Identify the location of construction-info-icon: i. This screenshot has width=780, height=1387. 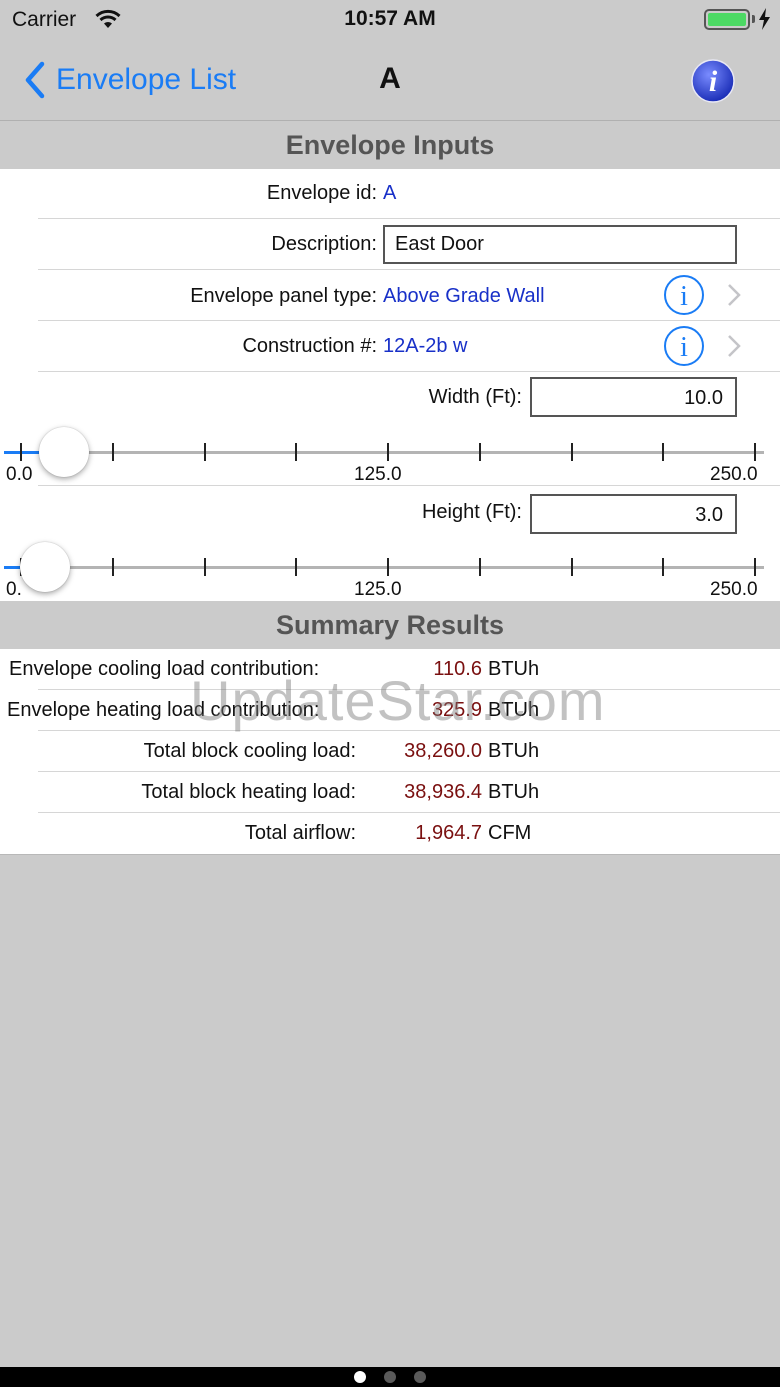
(684, 346).